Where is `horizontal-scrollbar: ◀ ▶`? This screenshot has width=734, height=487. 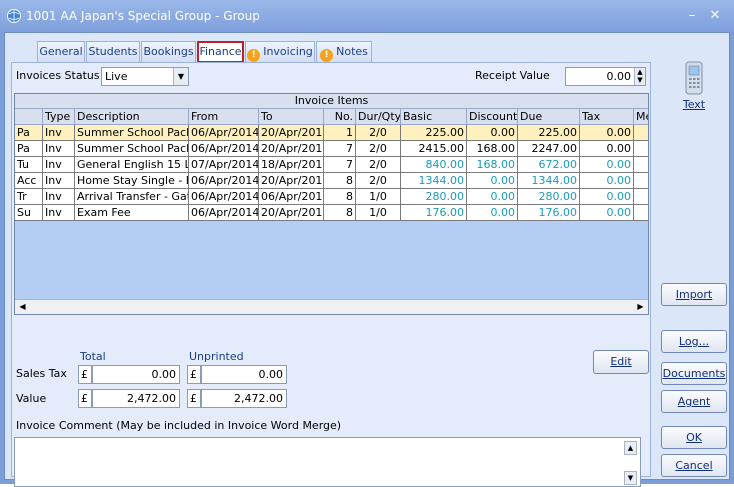
horizontal-scrollbar: ◀ ▶ is located at coordinates (331, 306).